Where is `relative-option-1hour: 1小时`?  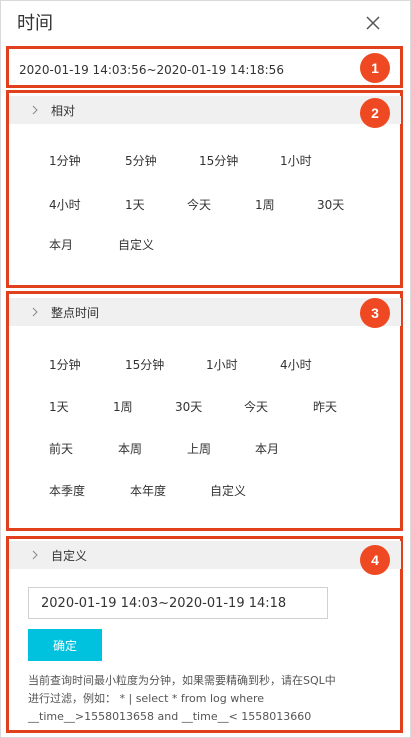 relative-option-1hour: 1小时 is located at coordinates (296, 161).